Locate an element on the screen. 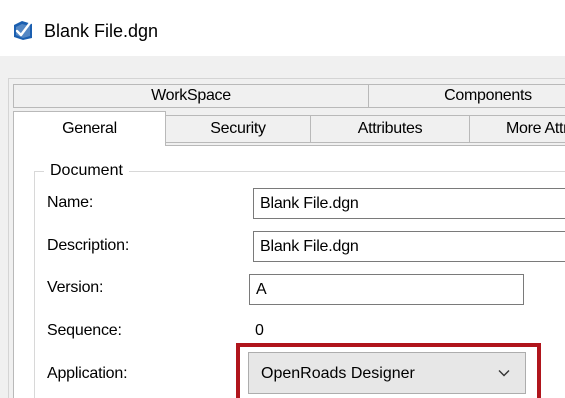  description-label: Description: is located at coordinates (88, 245).